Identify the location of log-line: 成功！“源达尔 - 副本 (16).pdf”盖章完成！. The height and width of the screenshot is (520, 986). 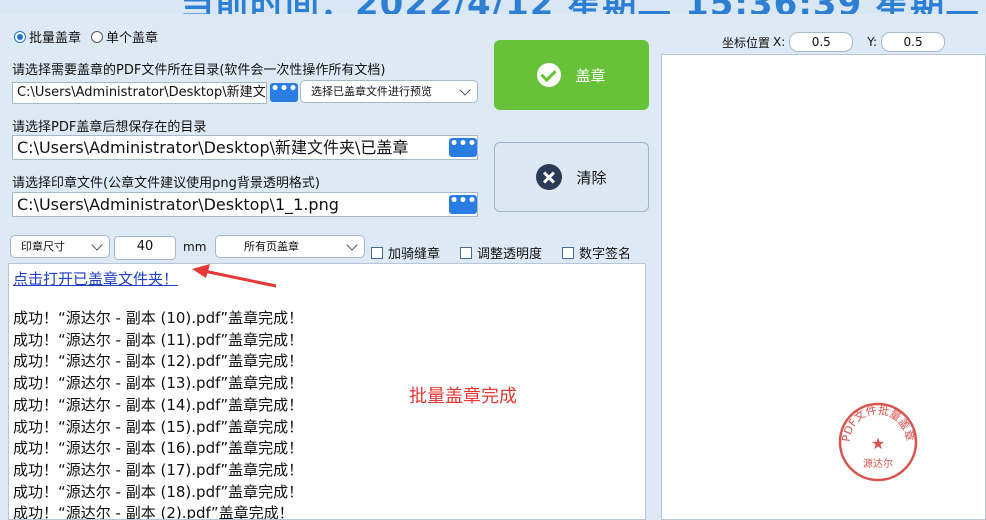
(158, 448).